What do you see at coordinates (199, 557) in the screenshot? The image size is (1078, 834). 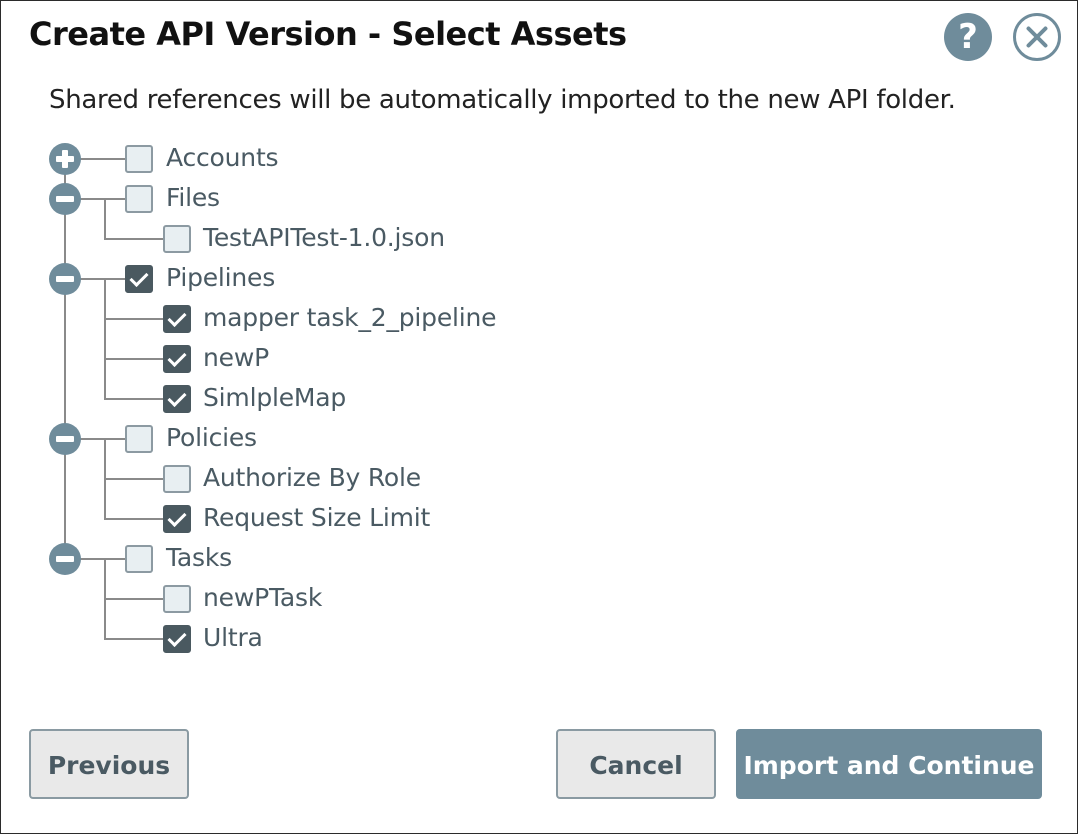 I see `tree-group-label: Tasks` at bounding box center [199, 557].